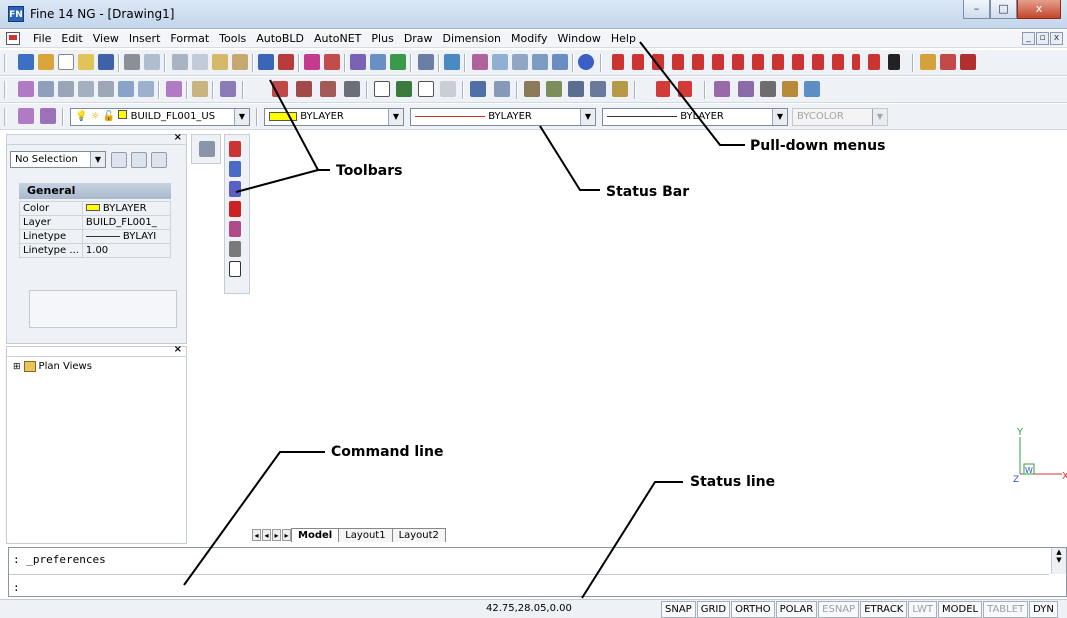 The height and width of the screenshot is (618, 1067). I want to click on layer-properties-icon, so click(26, 116).